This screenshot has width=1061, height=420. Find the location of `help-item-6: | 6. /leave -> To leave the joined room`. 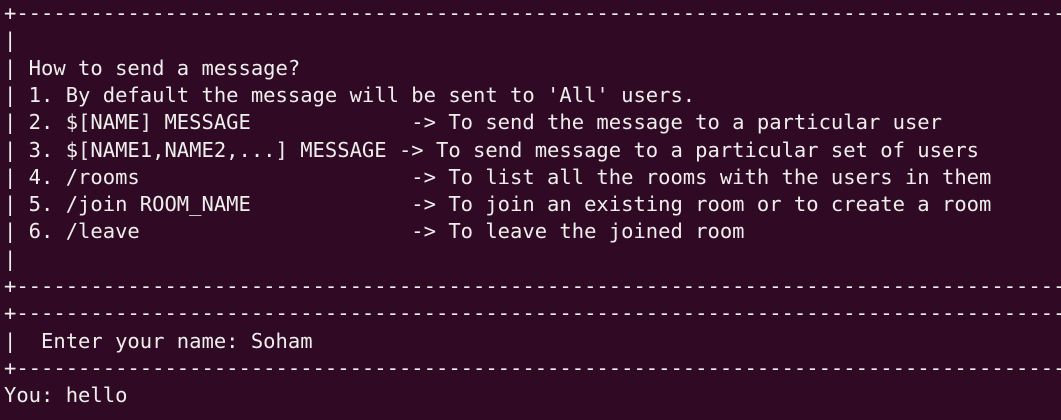

help-item-6: | 6. /leave -> To leave the joined room is located at coordinates (374, 231).